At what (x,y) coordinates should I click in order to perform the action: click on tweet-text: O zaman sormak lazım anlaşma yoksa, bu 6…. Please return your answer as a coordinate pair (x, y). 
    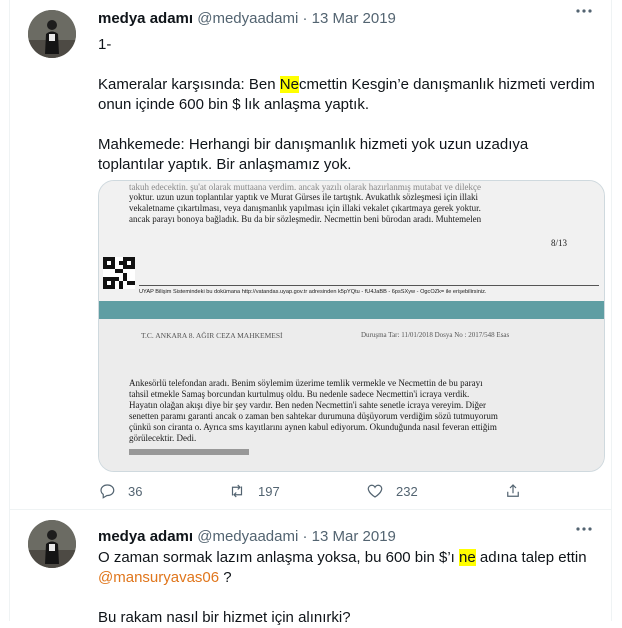
    Looking at the image, I should click on (348, 588).